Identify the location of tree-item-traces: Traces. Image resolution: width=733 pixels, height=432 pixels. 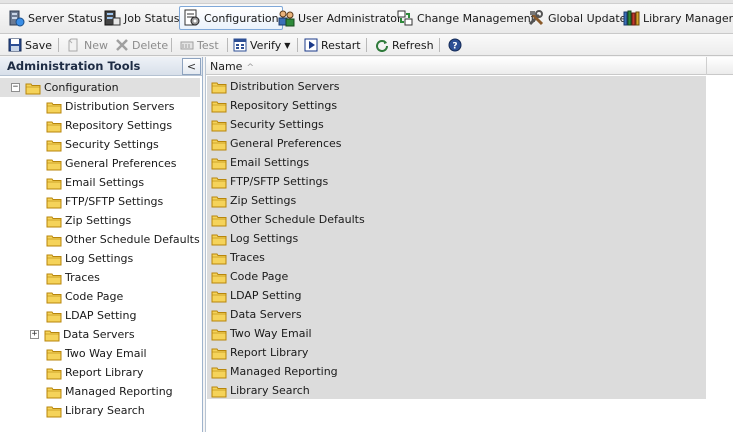
(50, 277).